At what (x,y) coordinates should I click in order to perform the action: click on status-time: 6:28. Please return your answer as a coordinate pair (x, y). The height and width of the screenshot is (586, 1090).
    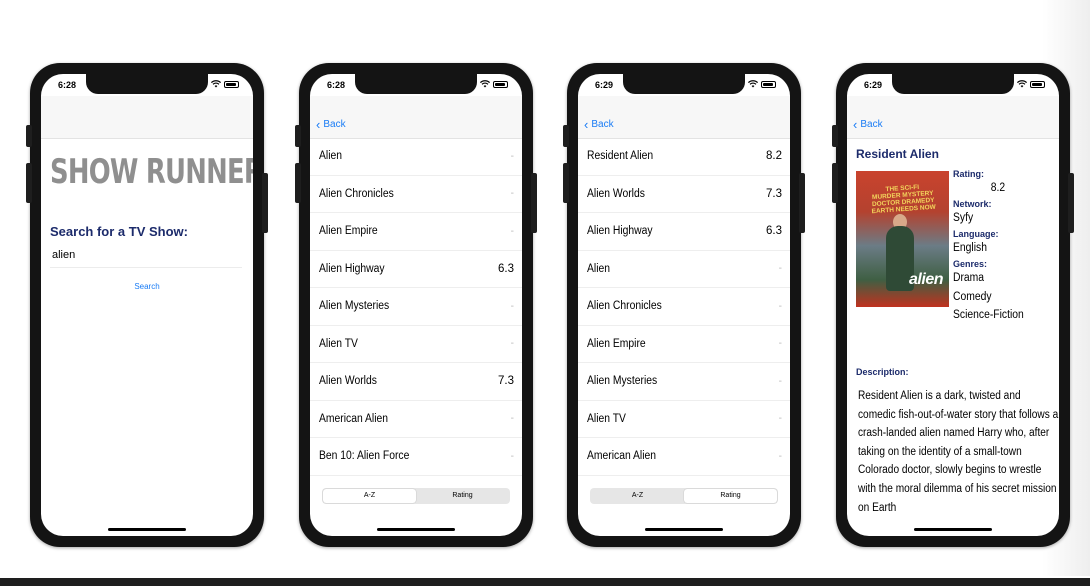
    Looking at the image, I should click on (67, 85).